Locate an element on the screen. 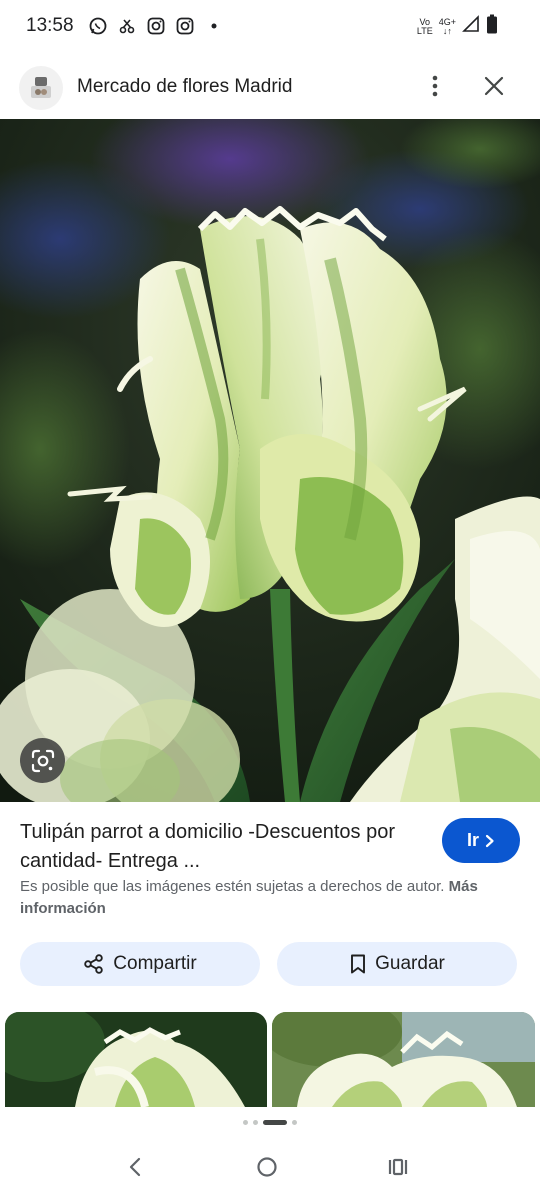  lens-button is located at coordinates (42, 760).